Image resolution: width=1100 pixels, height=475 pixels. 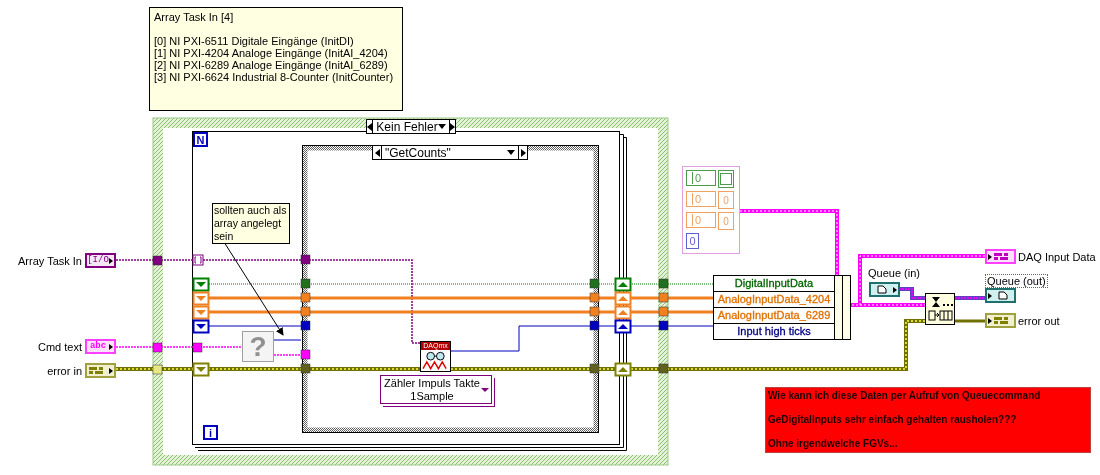 I want to click on comment-line: [2] NI PXI-6289 Analoge Eingänge (InitAI_6289), so click(x=271, y=65).